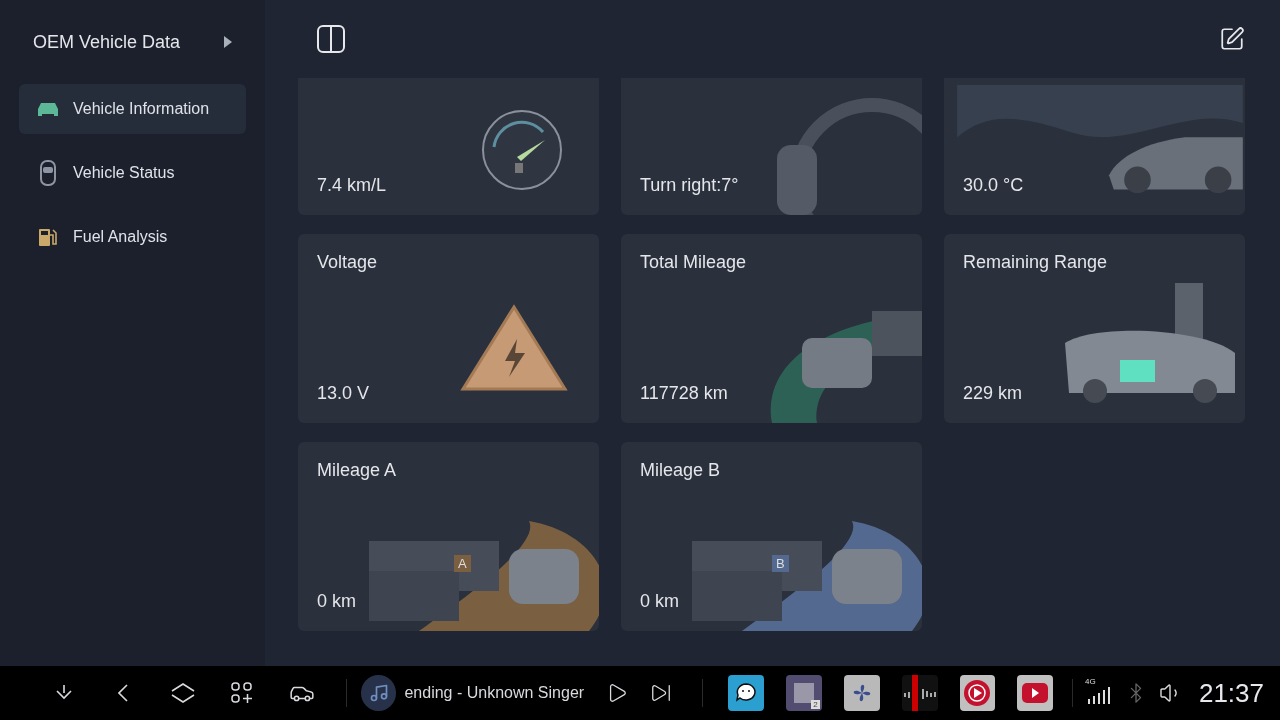 Image resolution: width=1280 pixels, height=720 pixels. What do you see at coordinates (357, 470) in the screenshot?
I see `card-title: Mileage A` at bounding box center [357, 470].